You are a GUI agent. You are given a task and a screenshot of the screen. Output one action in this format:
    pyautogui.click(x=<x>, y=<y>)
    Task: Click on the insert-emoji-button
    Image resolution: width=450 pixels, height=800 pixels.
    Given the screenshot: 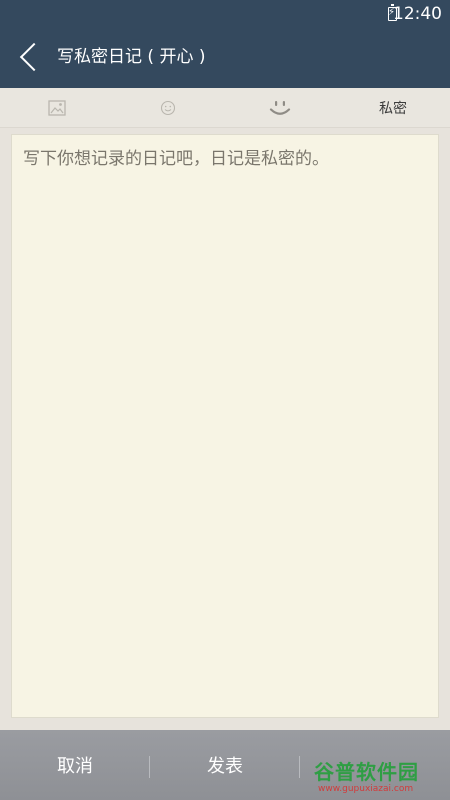 What is the action you would take?
    pyautogui.click(x=168, y=108)
    